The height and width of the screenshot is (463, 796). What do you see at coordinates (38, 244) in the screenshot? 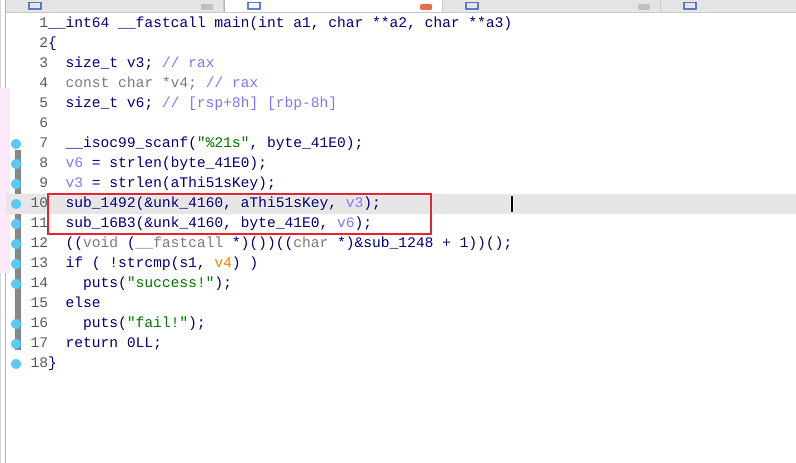
I see `line-number: 12` at bounding box center [38, 244].